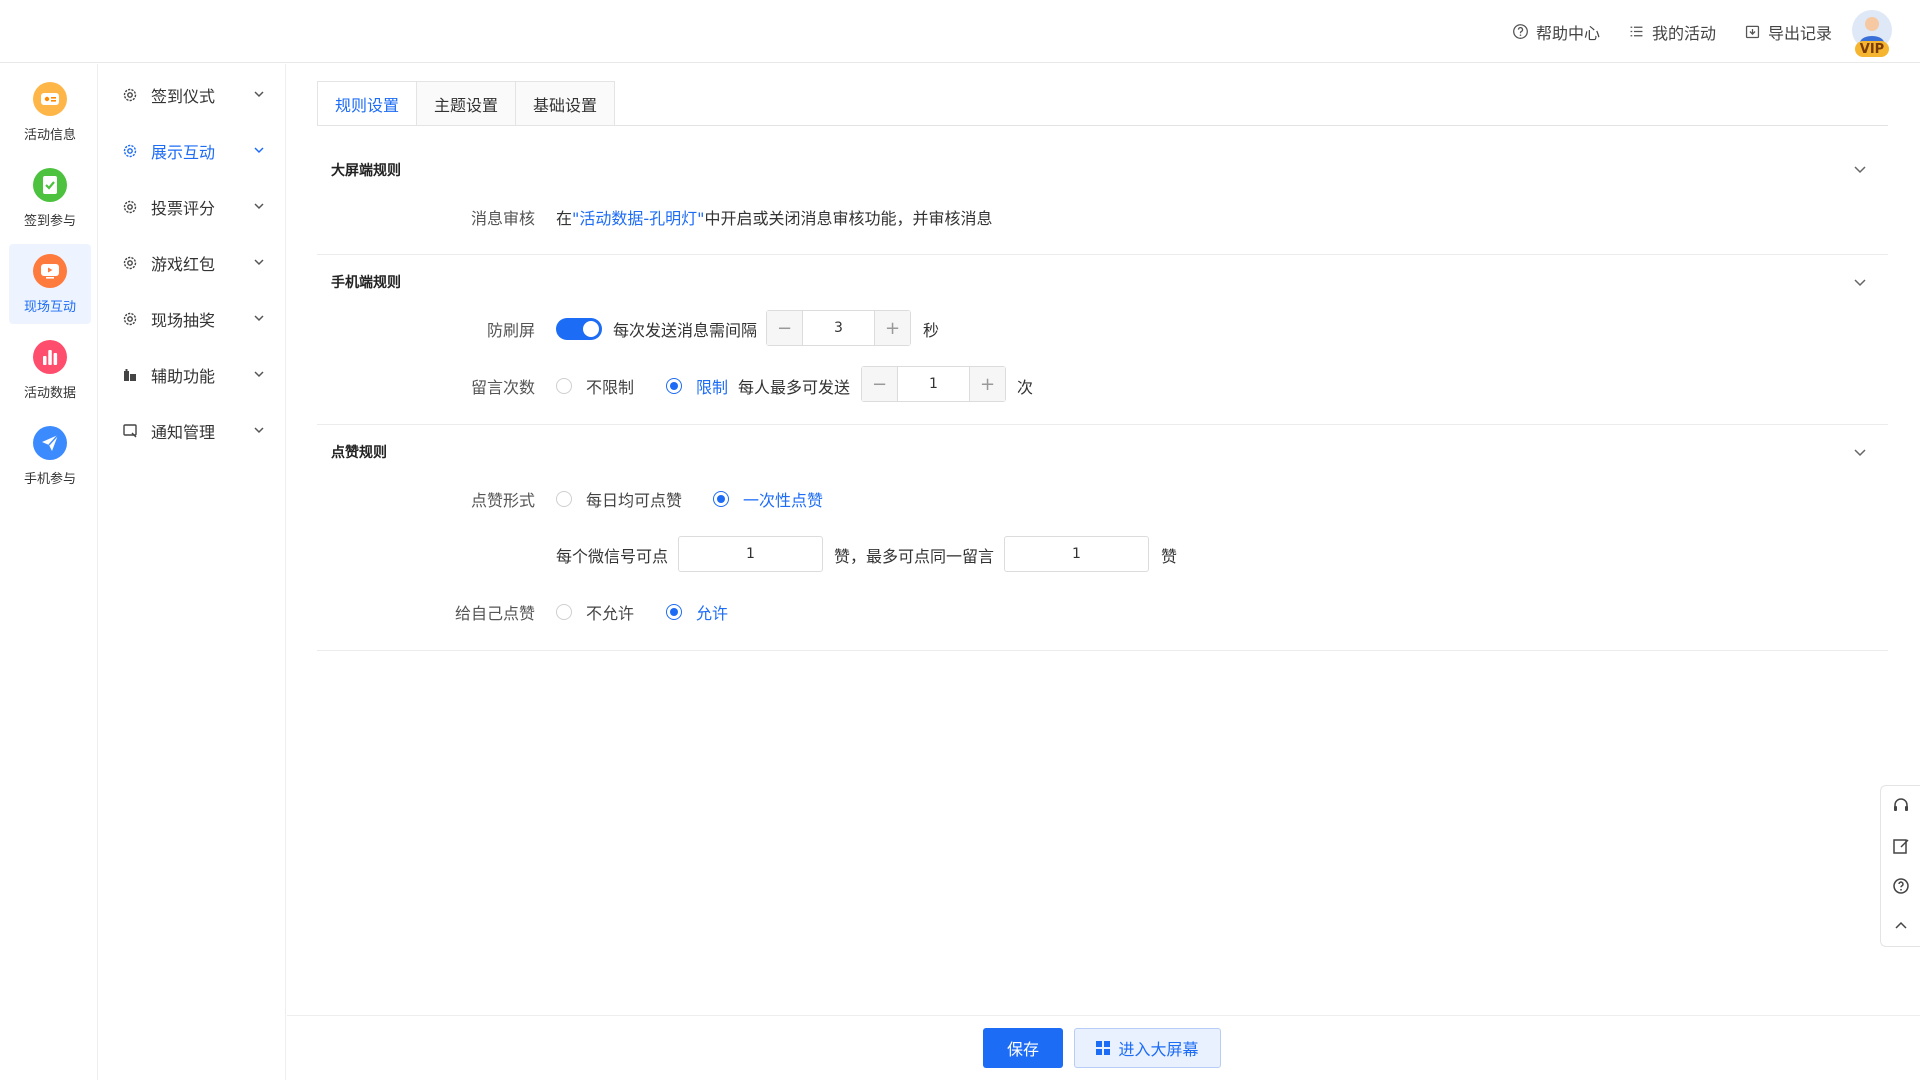 This screenshot has height=1080, width=1920. I want to click on kongming-lamp-link: "活动数据-孔明灯", so click(638, 218).